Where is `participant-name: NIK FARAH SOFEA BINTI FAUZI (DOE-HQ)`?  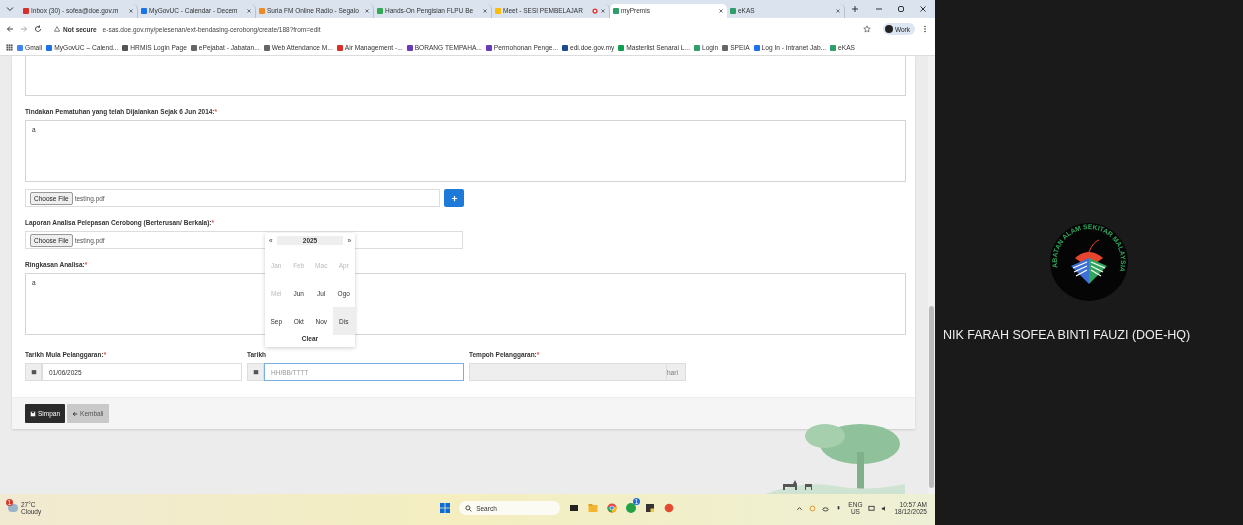
participant-name: NIK FARAH SOFEA BINTI FAUZI (DOE-HQ) is located at coordinates (1067, 335).